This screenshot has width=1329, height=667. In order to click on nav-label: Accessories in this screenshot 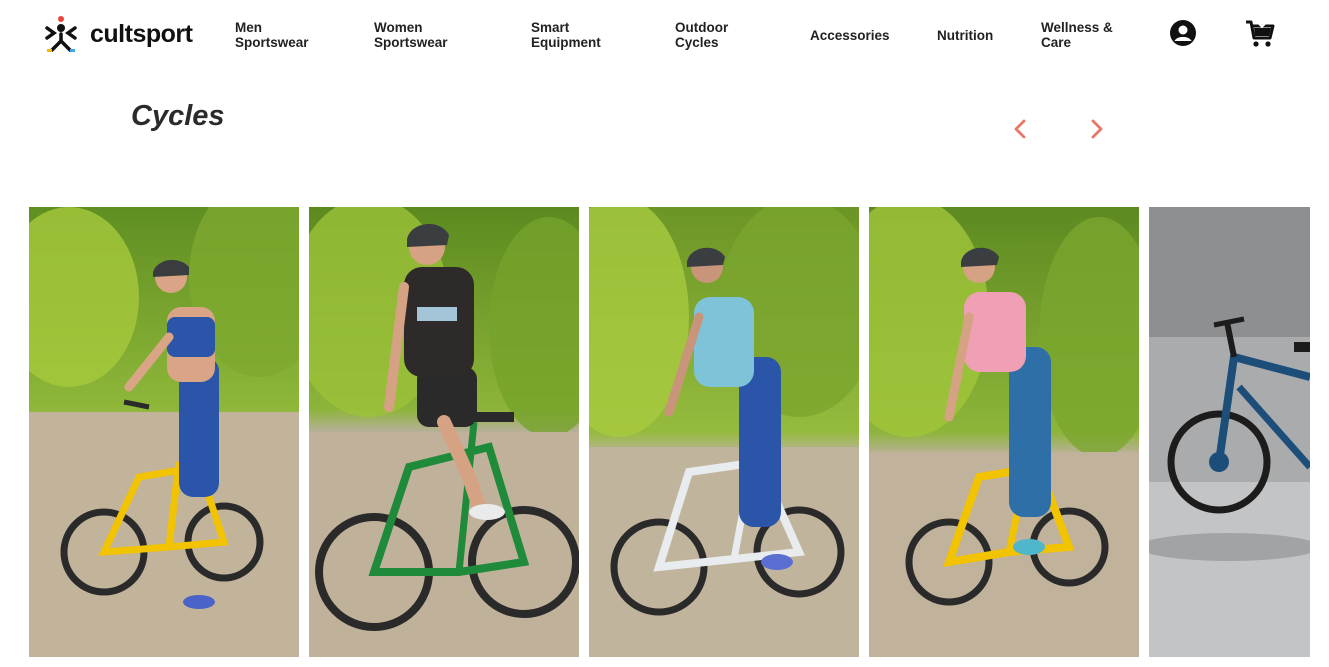, I will do `click(850, 35)`.